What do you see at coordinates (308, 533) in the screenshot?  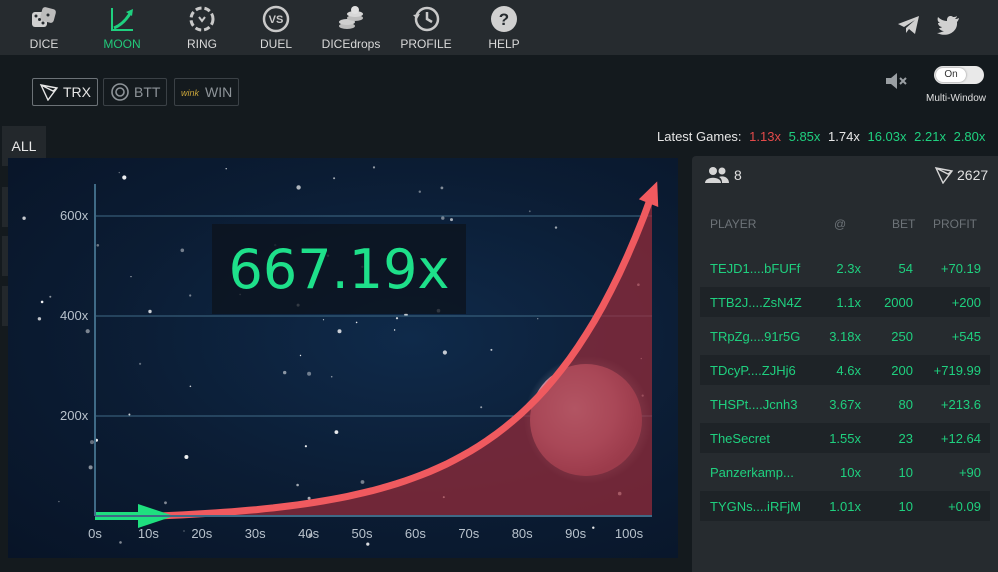 I see `x-tick-label: 40s` at bounding box center [308, 533].